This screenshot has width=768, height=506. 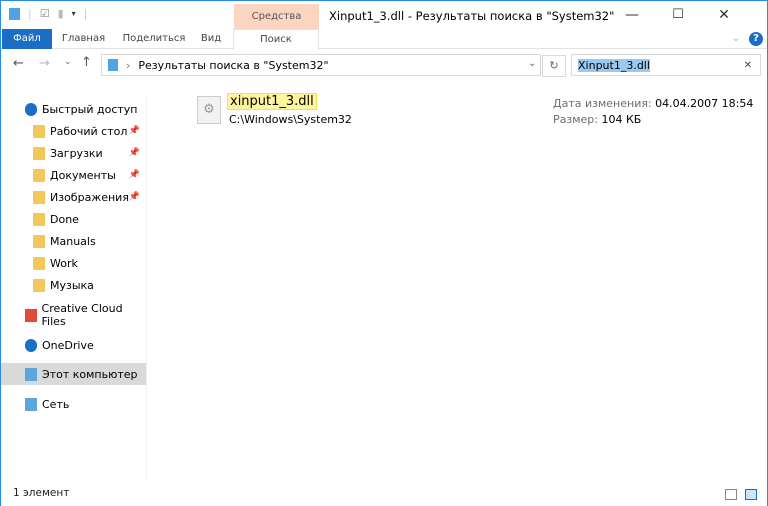 I want to click on downloads-folder-icon, so click(x=39, y=153).